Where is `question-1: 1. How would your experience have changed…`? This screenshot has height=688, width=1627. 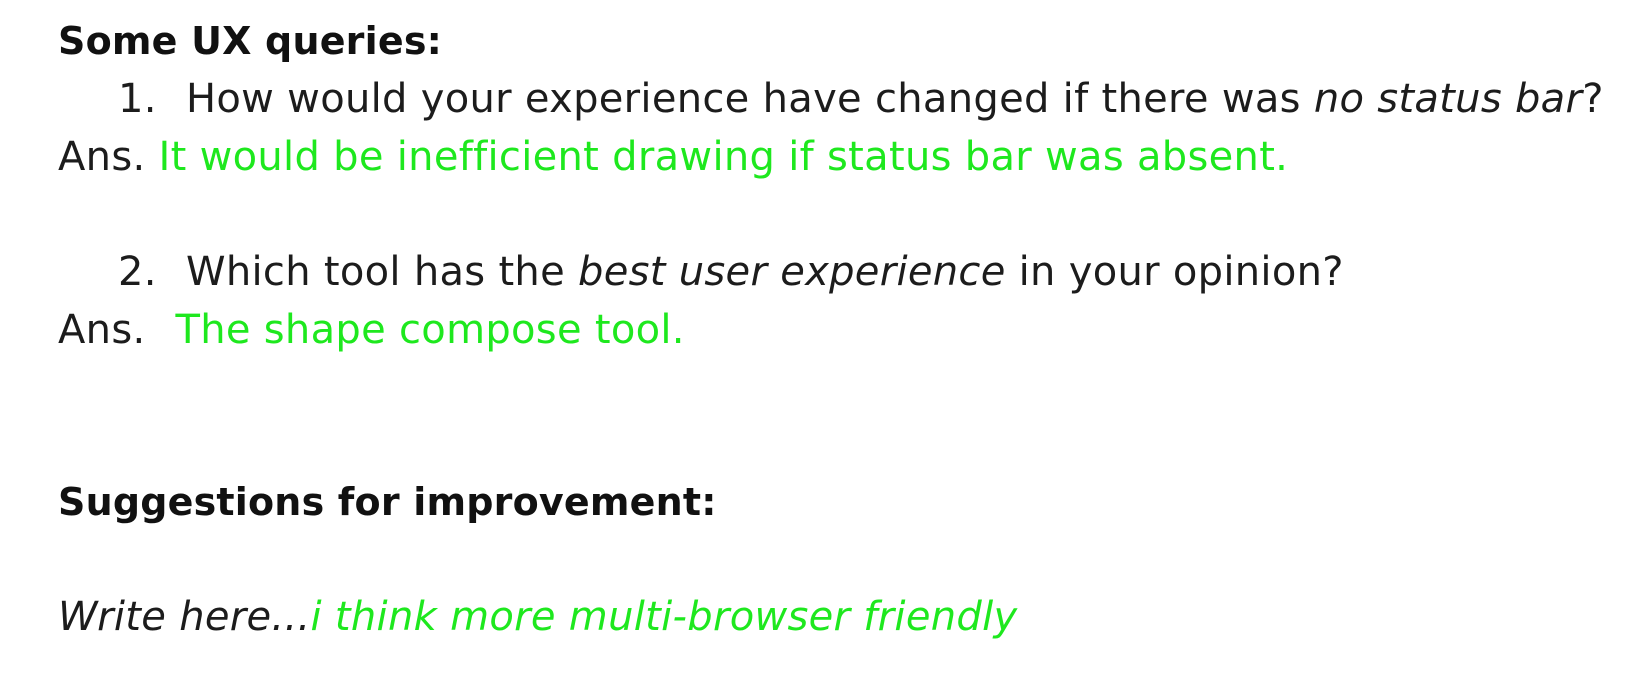
question-1: 1. How would your experience have changed… is located at coordinates (861, 99).